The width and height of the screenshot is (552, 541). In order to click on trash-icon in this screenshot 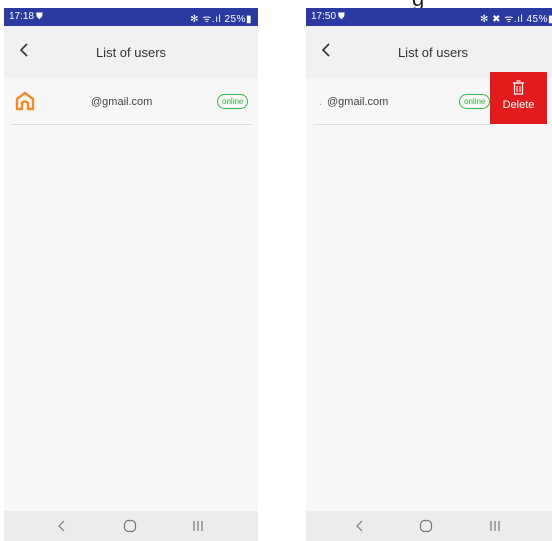, I will do `click(518, 87)`.